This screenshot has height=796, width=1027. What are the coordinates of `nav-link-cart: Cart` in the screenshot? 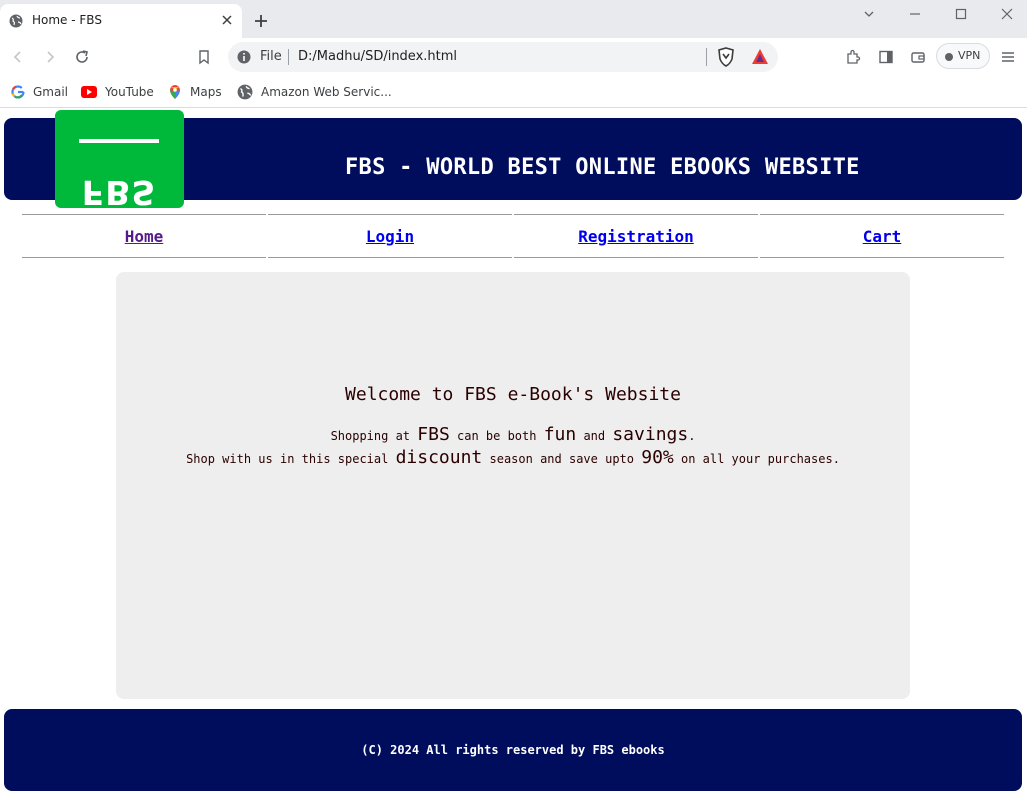 It's located at (882, 236).